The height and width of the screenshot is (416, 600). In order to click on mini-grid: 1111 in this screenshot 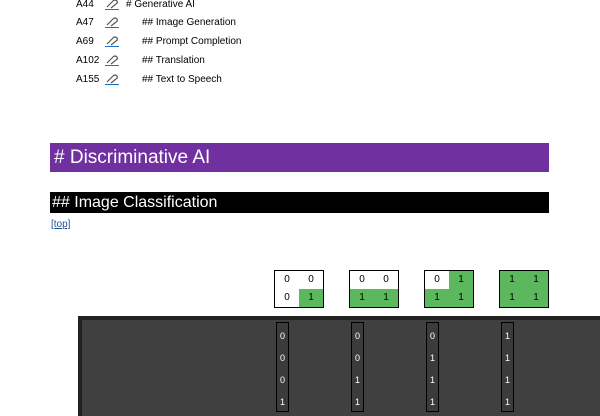, I will do `click(524, 289)`.